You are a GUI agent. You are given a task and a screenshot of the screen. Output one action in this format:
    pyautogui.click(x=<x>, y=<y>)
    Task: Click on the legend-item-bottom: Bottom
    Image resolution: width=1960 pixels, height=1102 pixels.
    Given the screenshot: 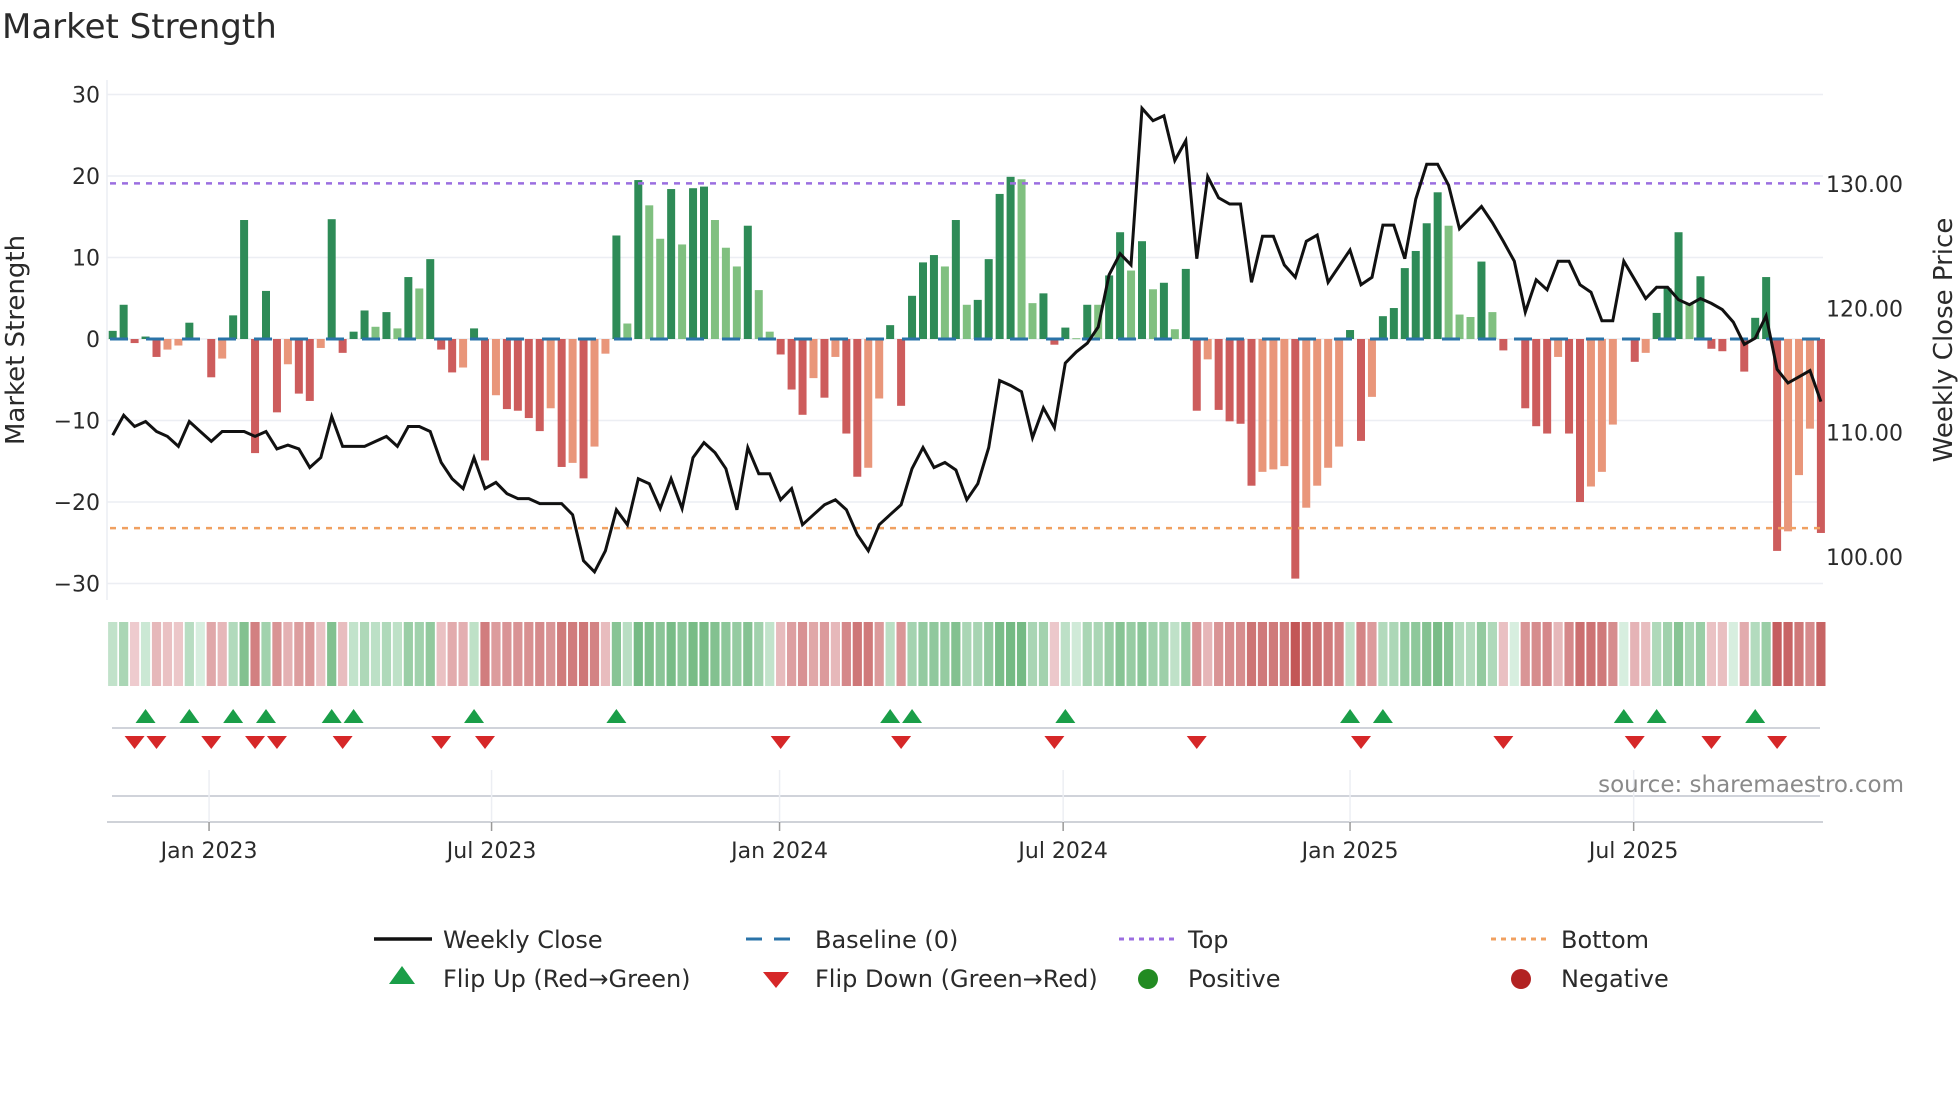 What is the action you would take?
    pyautogui.click(x=1570, y=940)
    